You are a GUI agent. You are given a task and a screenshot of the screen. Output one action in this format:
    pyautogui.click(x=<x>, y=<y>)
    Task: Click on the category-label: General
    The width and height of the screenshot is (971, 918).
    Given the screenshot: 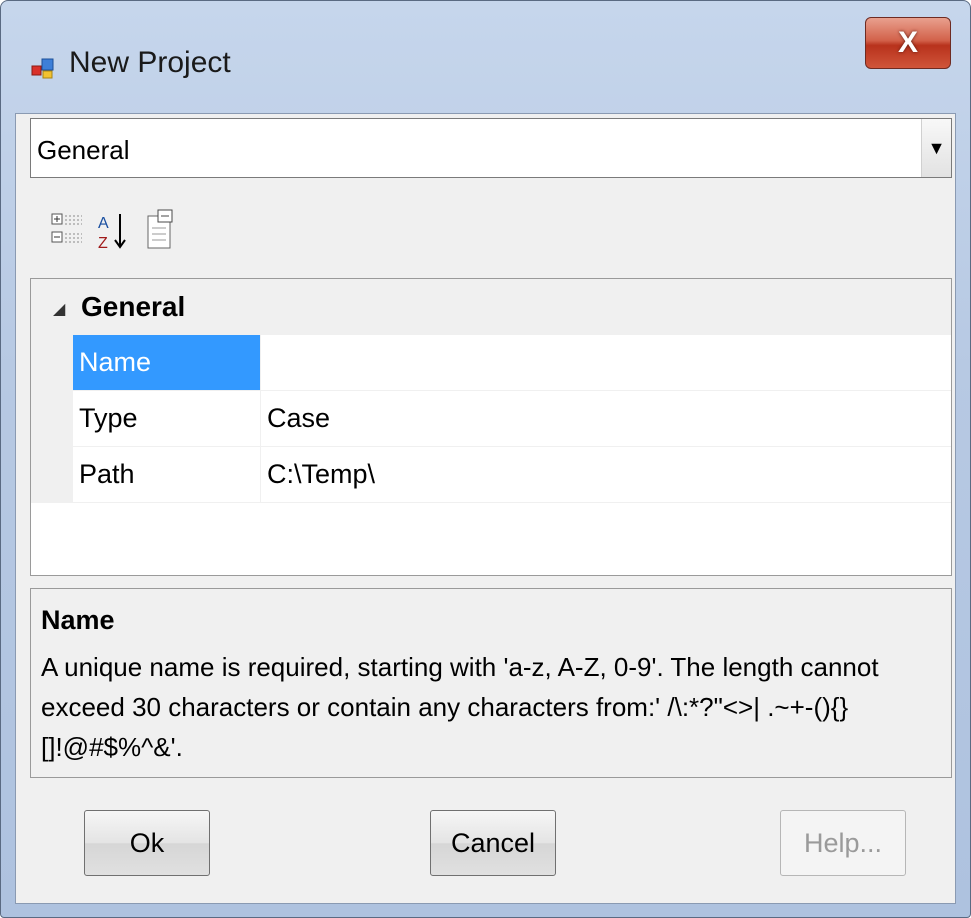 What is the action you would take?
    pyautogui.click(x=133, y=306)
    